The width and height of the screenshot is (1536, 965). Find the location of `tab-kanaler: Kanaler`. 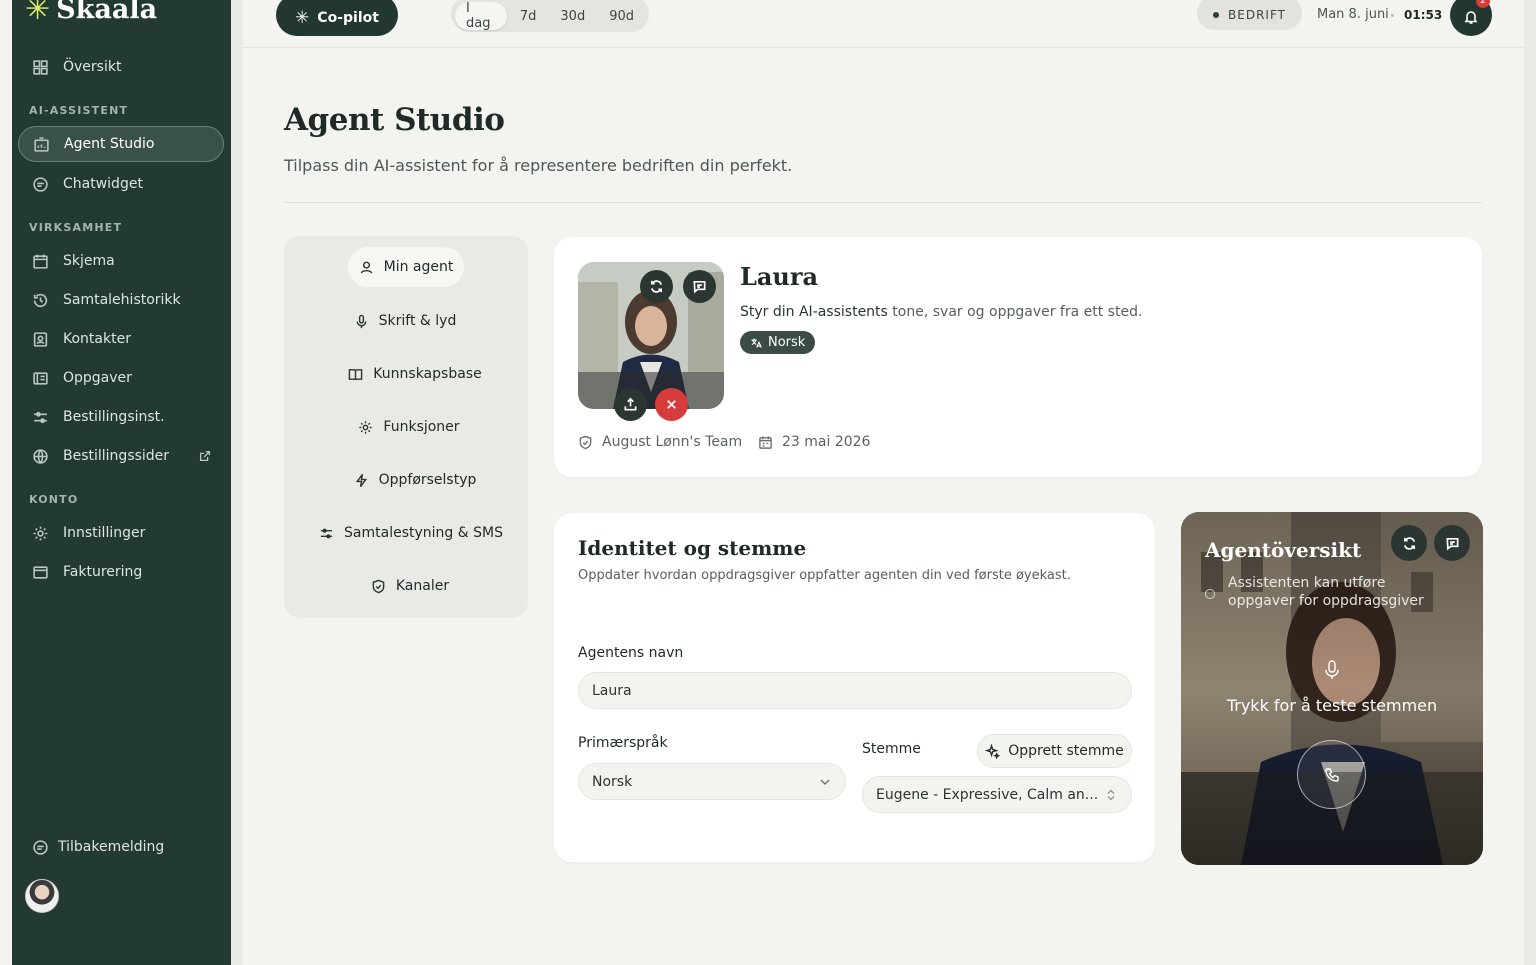

tab-kanaler: Kanaler is located at coordinates (410, 586).